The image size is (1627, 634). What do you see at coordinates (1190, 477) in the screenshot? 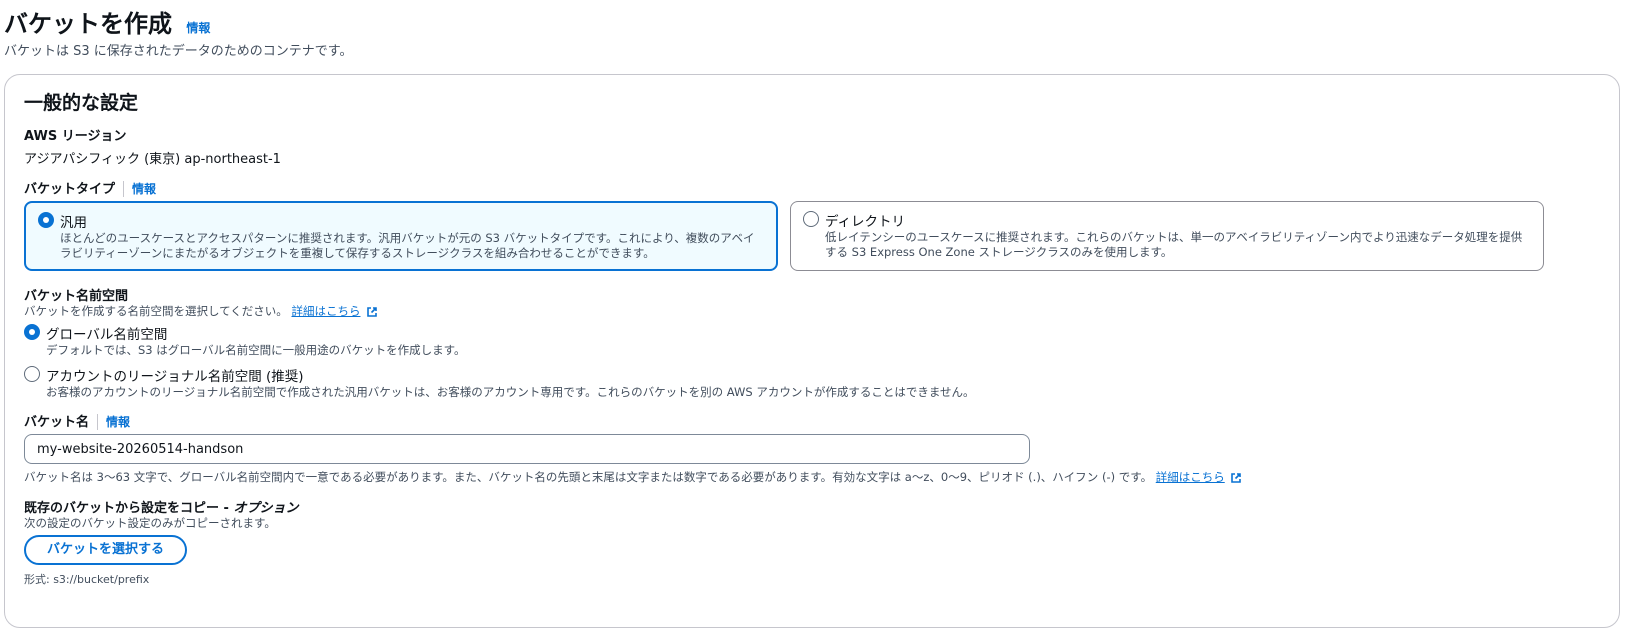
I see `bucket-name-learn-more-link: 詳細はこちら` at bounding box center [1190, 477].